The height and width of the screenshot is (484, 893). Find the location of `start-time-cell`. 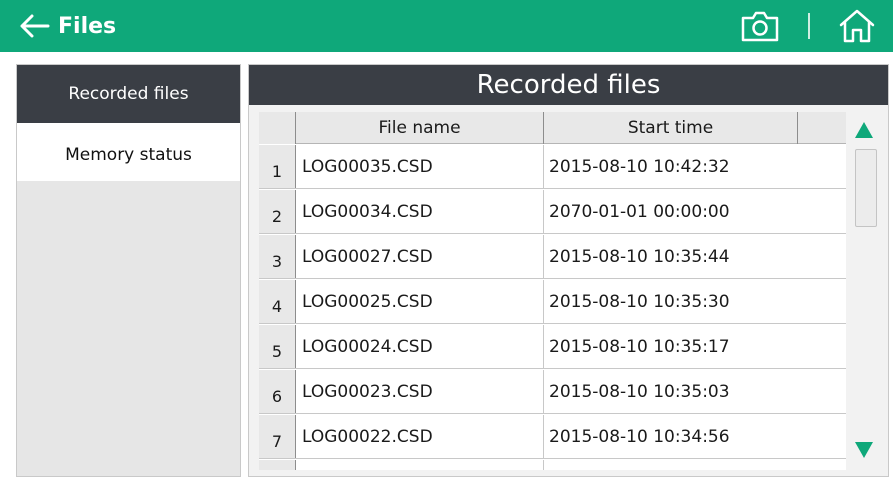

start-time-cell is located at coordinates (671, 465).